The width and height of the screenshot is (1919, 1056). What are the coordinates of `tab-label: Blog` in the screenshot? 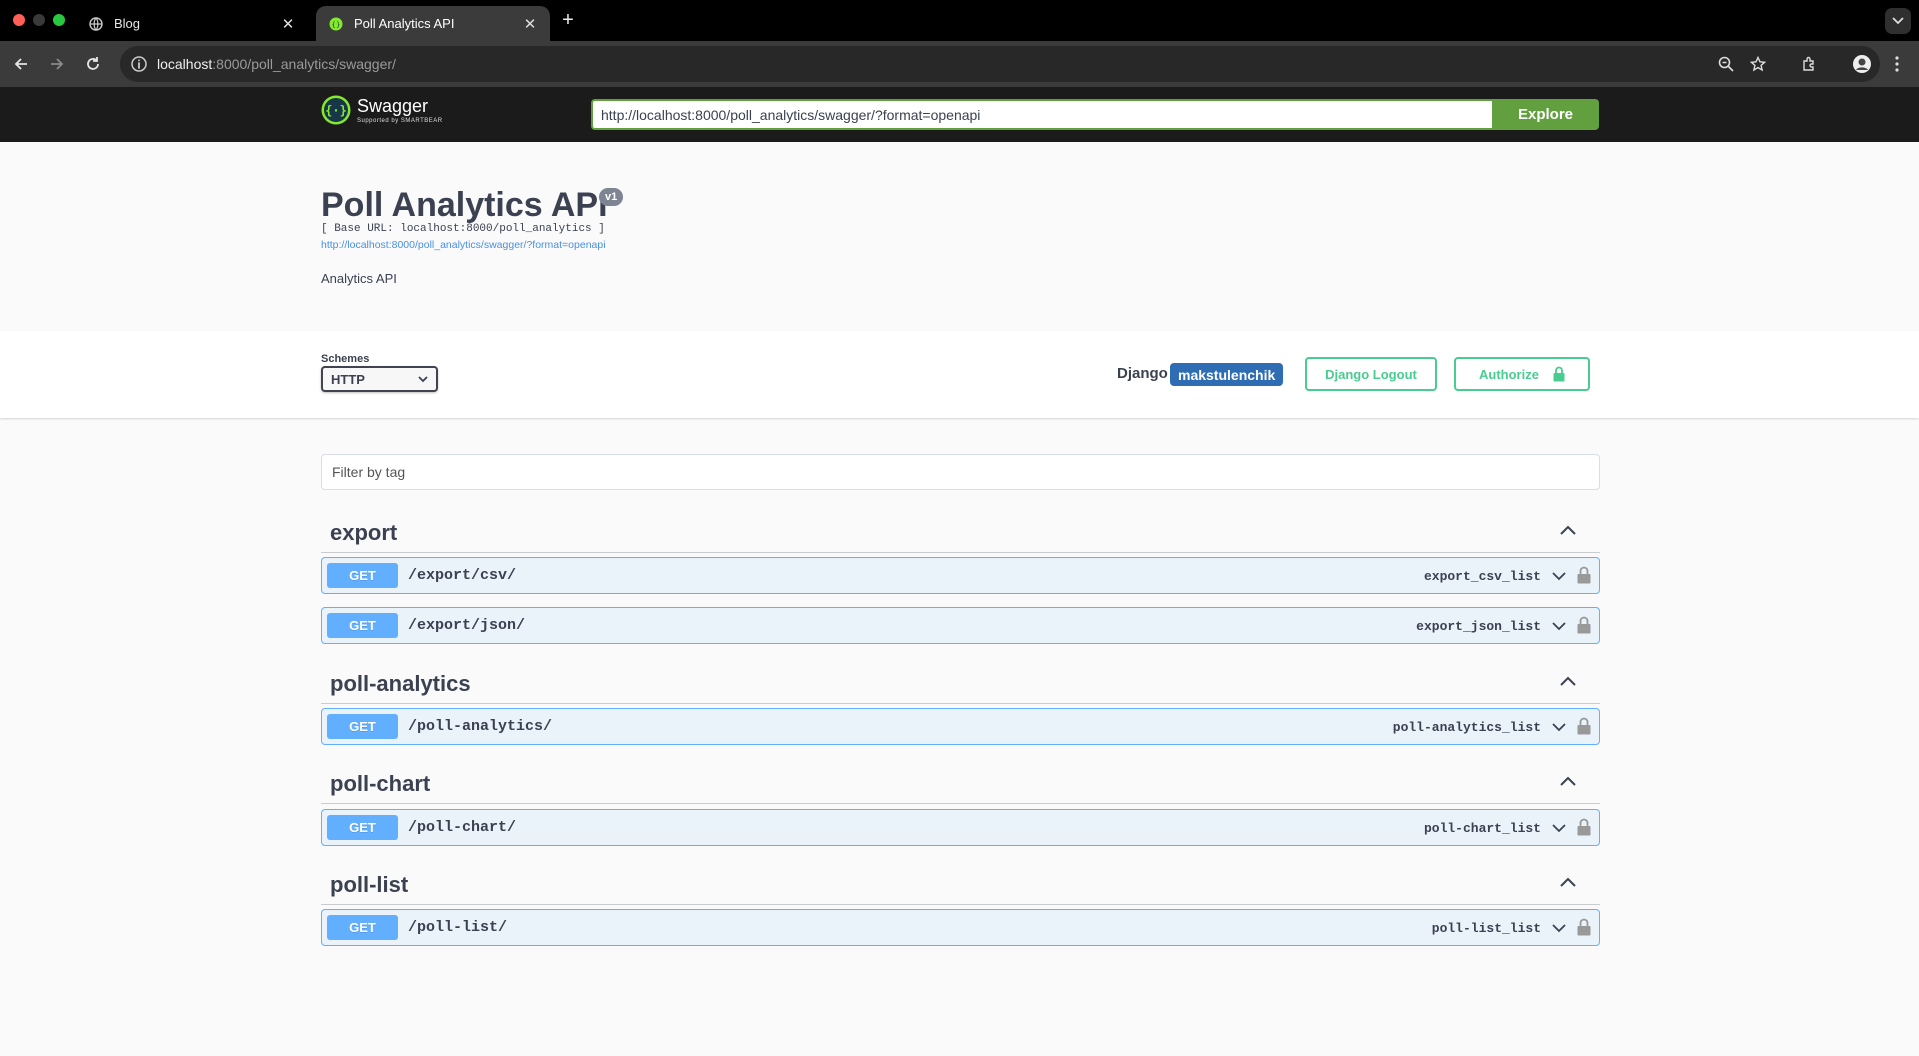 It's located at (127, 23).